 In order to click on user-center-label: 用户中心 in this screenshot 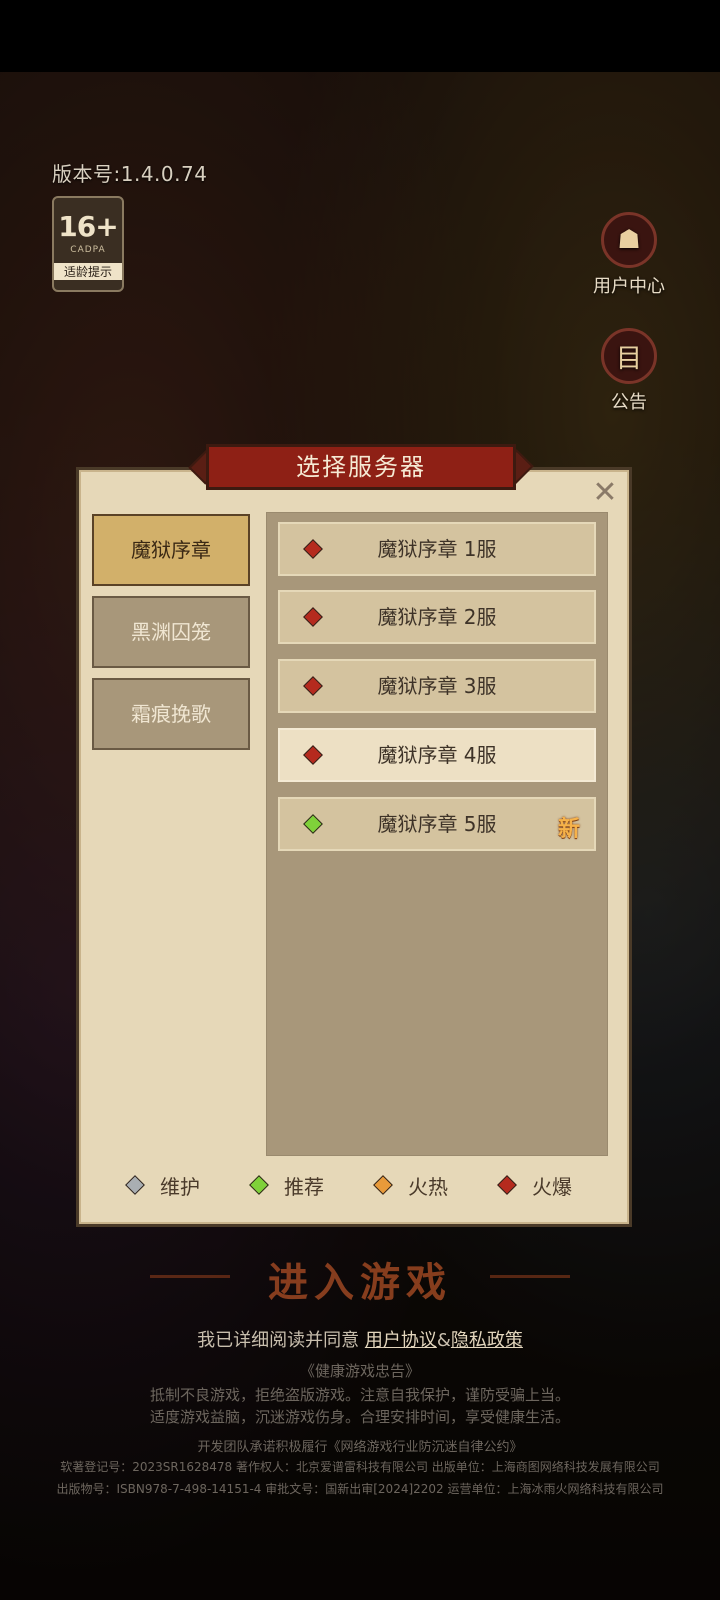, I will do `click(629, 286)`.